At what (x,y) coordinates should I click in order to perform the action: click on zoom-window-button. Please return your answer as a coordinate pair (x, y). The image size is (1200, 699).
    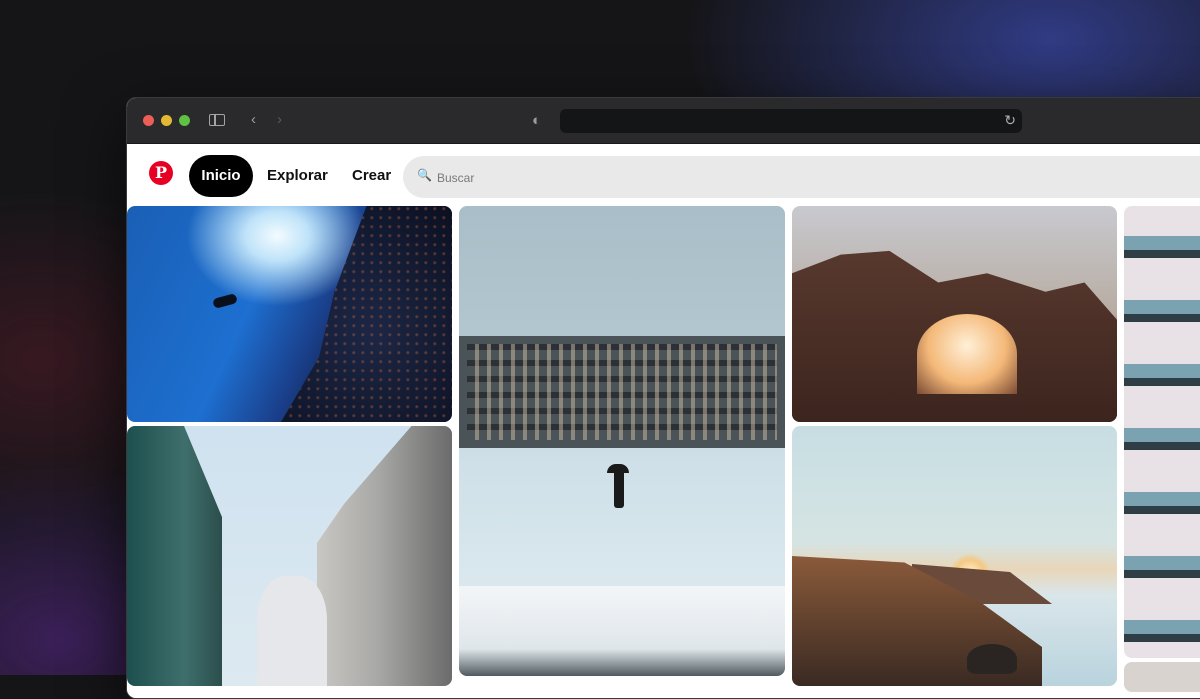
    Looking at the image, I should click on (184, 120).